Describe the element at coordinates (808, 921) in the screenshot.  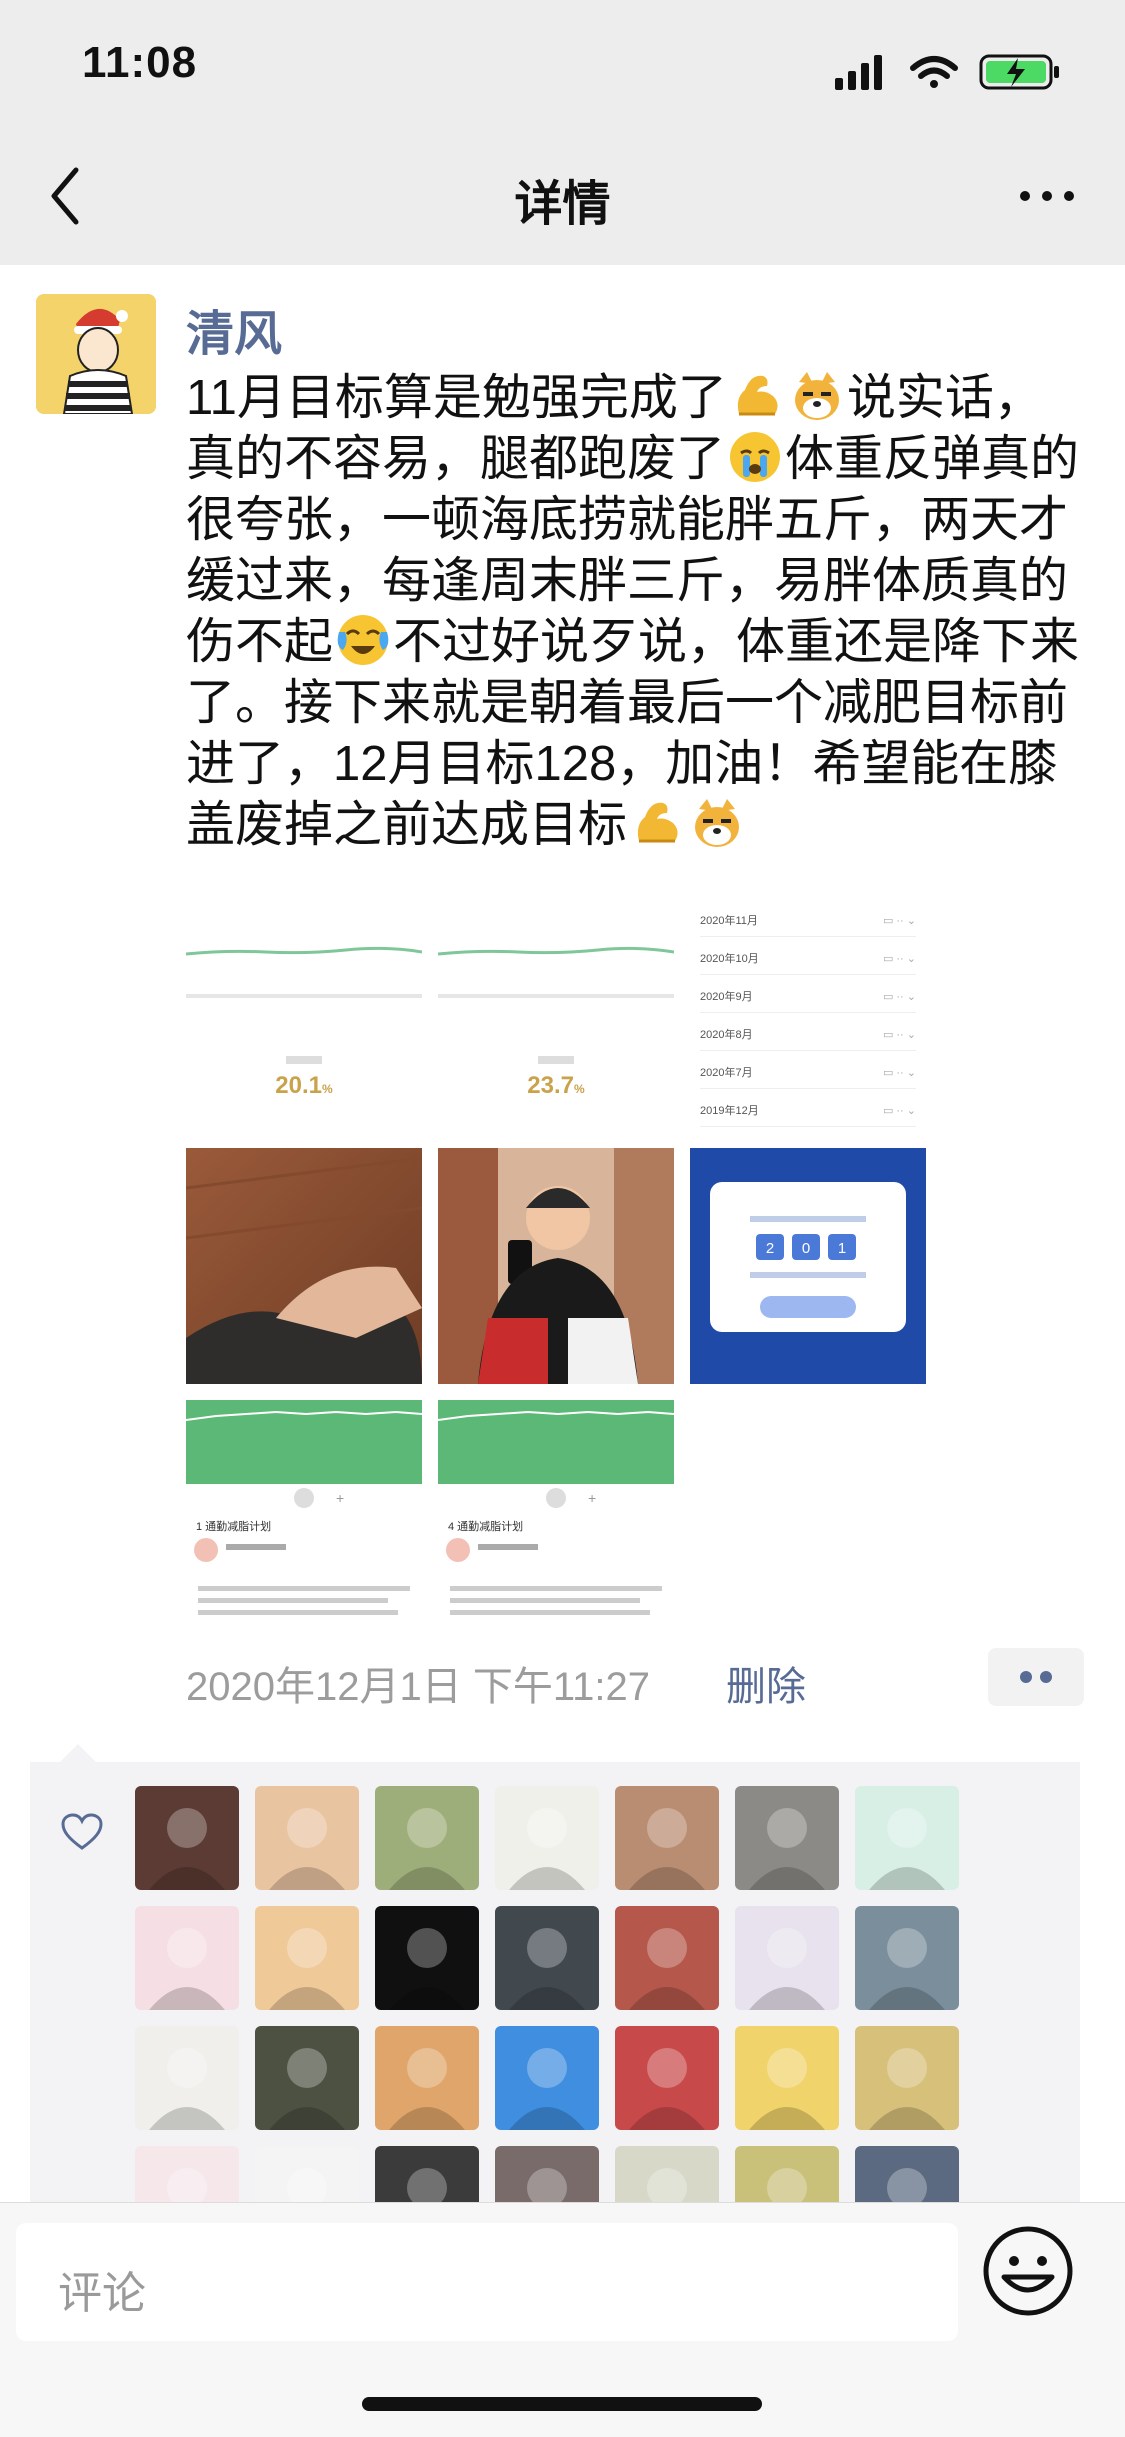
I see `month-row: 2020年11月 ▭ ·· ⌄` at that location.